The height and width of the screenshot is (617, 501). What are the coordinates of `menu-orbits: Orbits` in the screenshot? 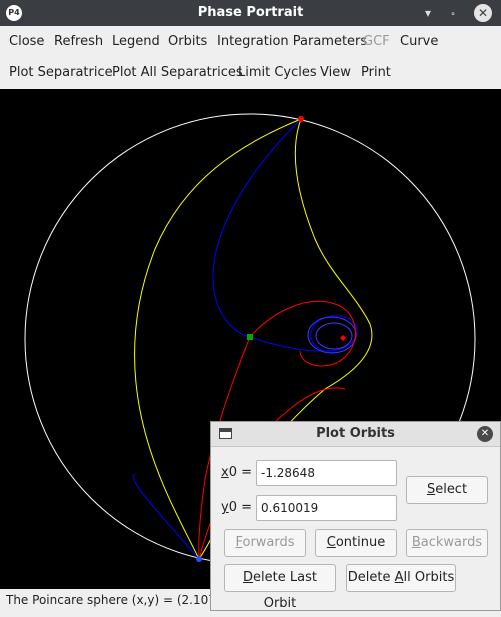 It's located at (187, 42).